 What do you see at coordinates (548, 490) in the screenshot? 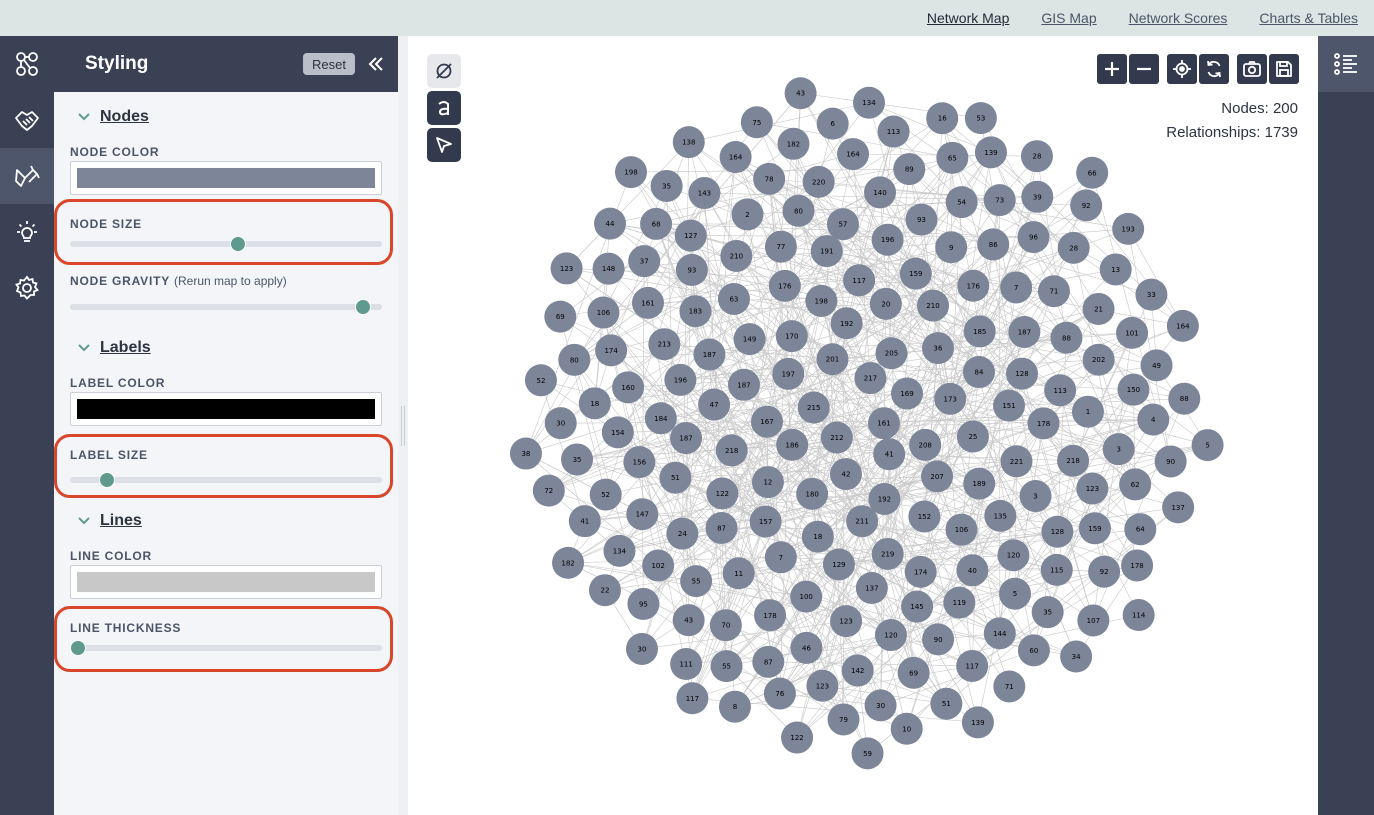
I see `graph-node: 72` at bounding box center [548, 490].